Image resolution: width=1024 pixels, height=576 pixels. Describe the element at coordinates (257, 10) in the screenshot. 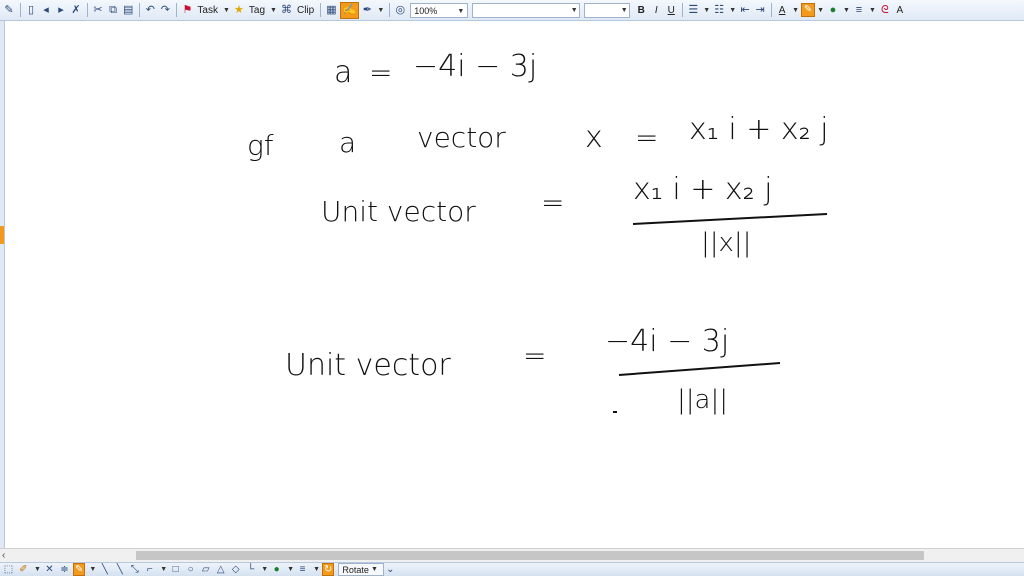

I see `tag-button-label: Tag` at that location.